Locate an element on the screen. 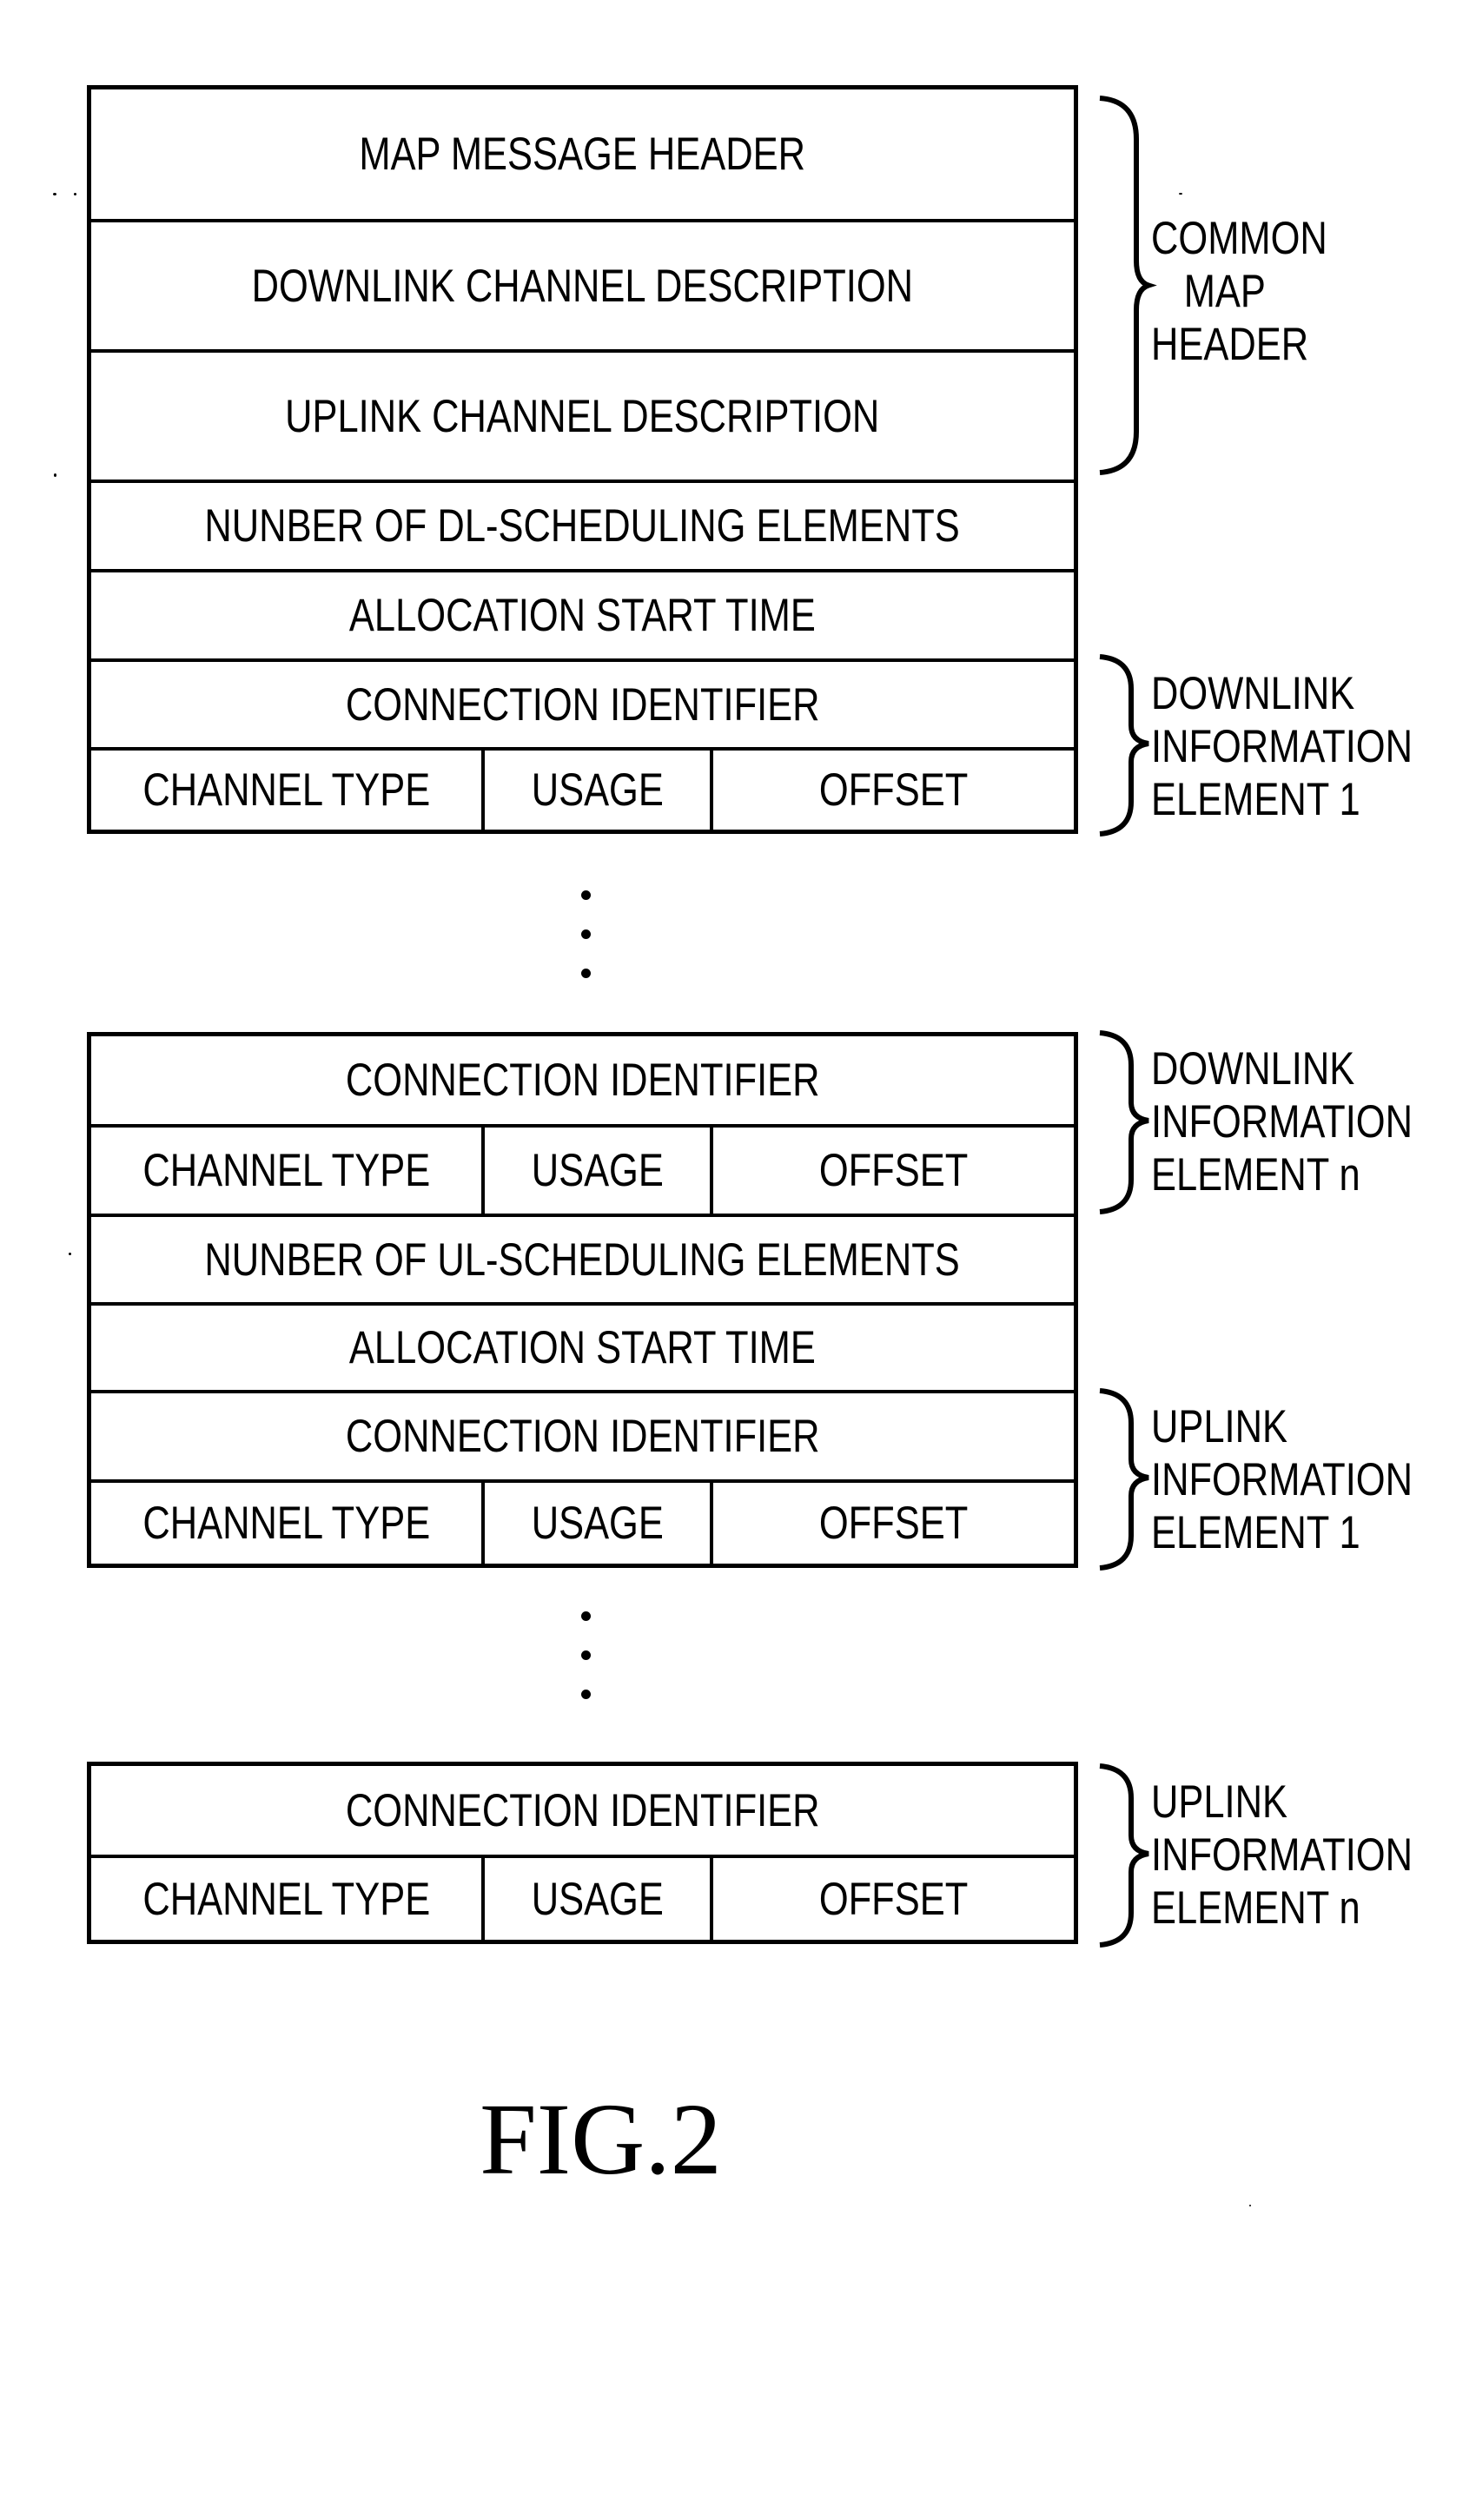  ul-scheduling-count-text: NUNBER OF UL-SCHEDULING ELEMENTS is located at coordinates (582, 1260).